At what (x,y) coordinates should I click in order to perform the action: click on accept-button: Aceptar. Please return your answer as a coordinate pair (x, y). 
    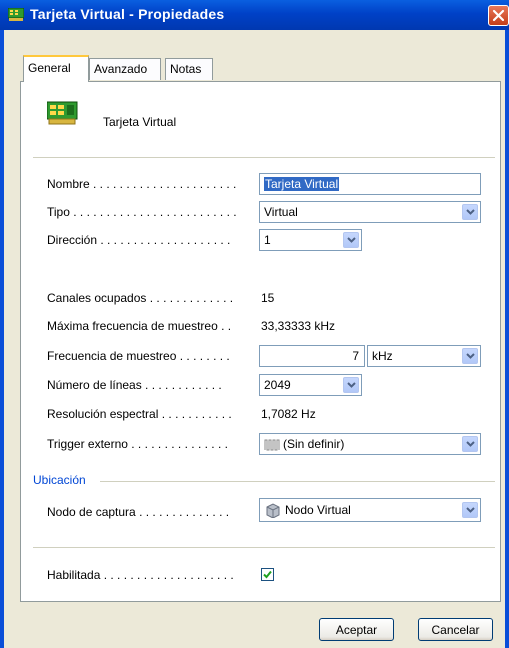
    Looking at the image, I should click on (356, 629).